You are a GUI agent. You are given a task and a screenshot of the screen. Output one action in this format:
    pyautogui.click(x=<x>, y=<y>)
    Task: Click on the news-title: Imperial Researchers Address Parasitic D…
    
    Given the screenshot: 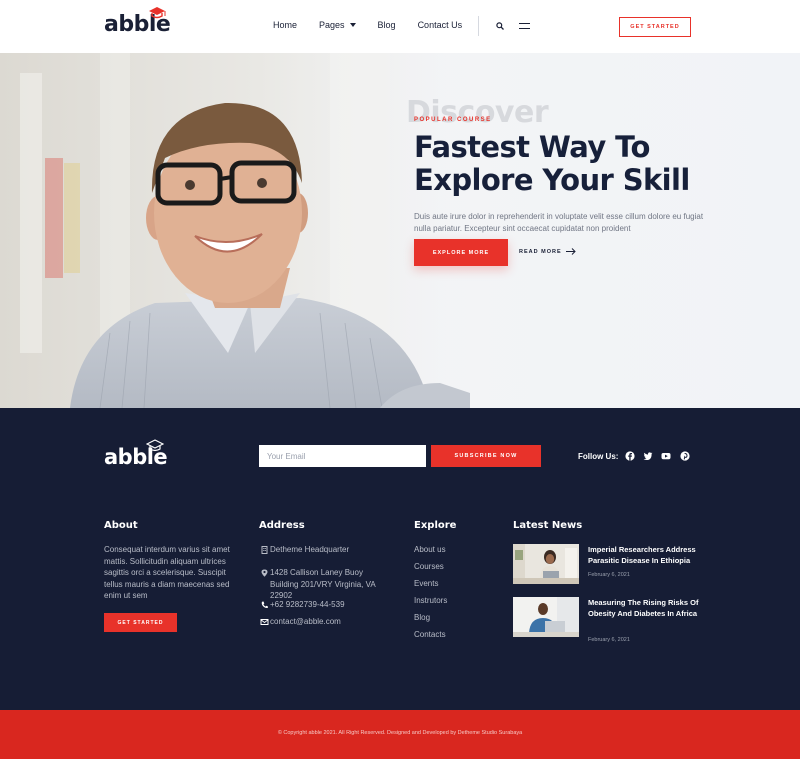 What is the action you would take?
    pyautogui.click(x=645, y=555)
    